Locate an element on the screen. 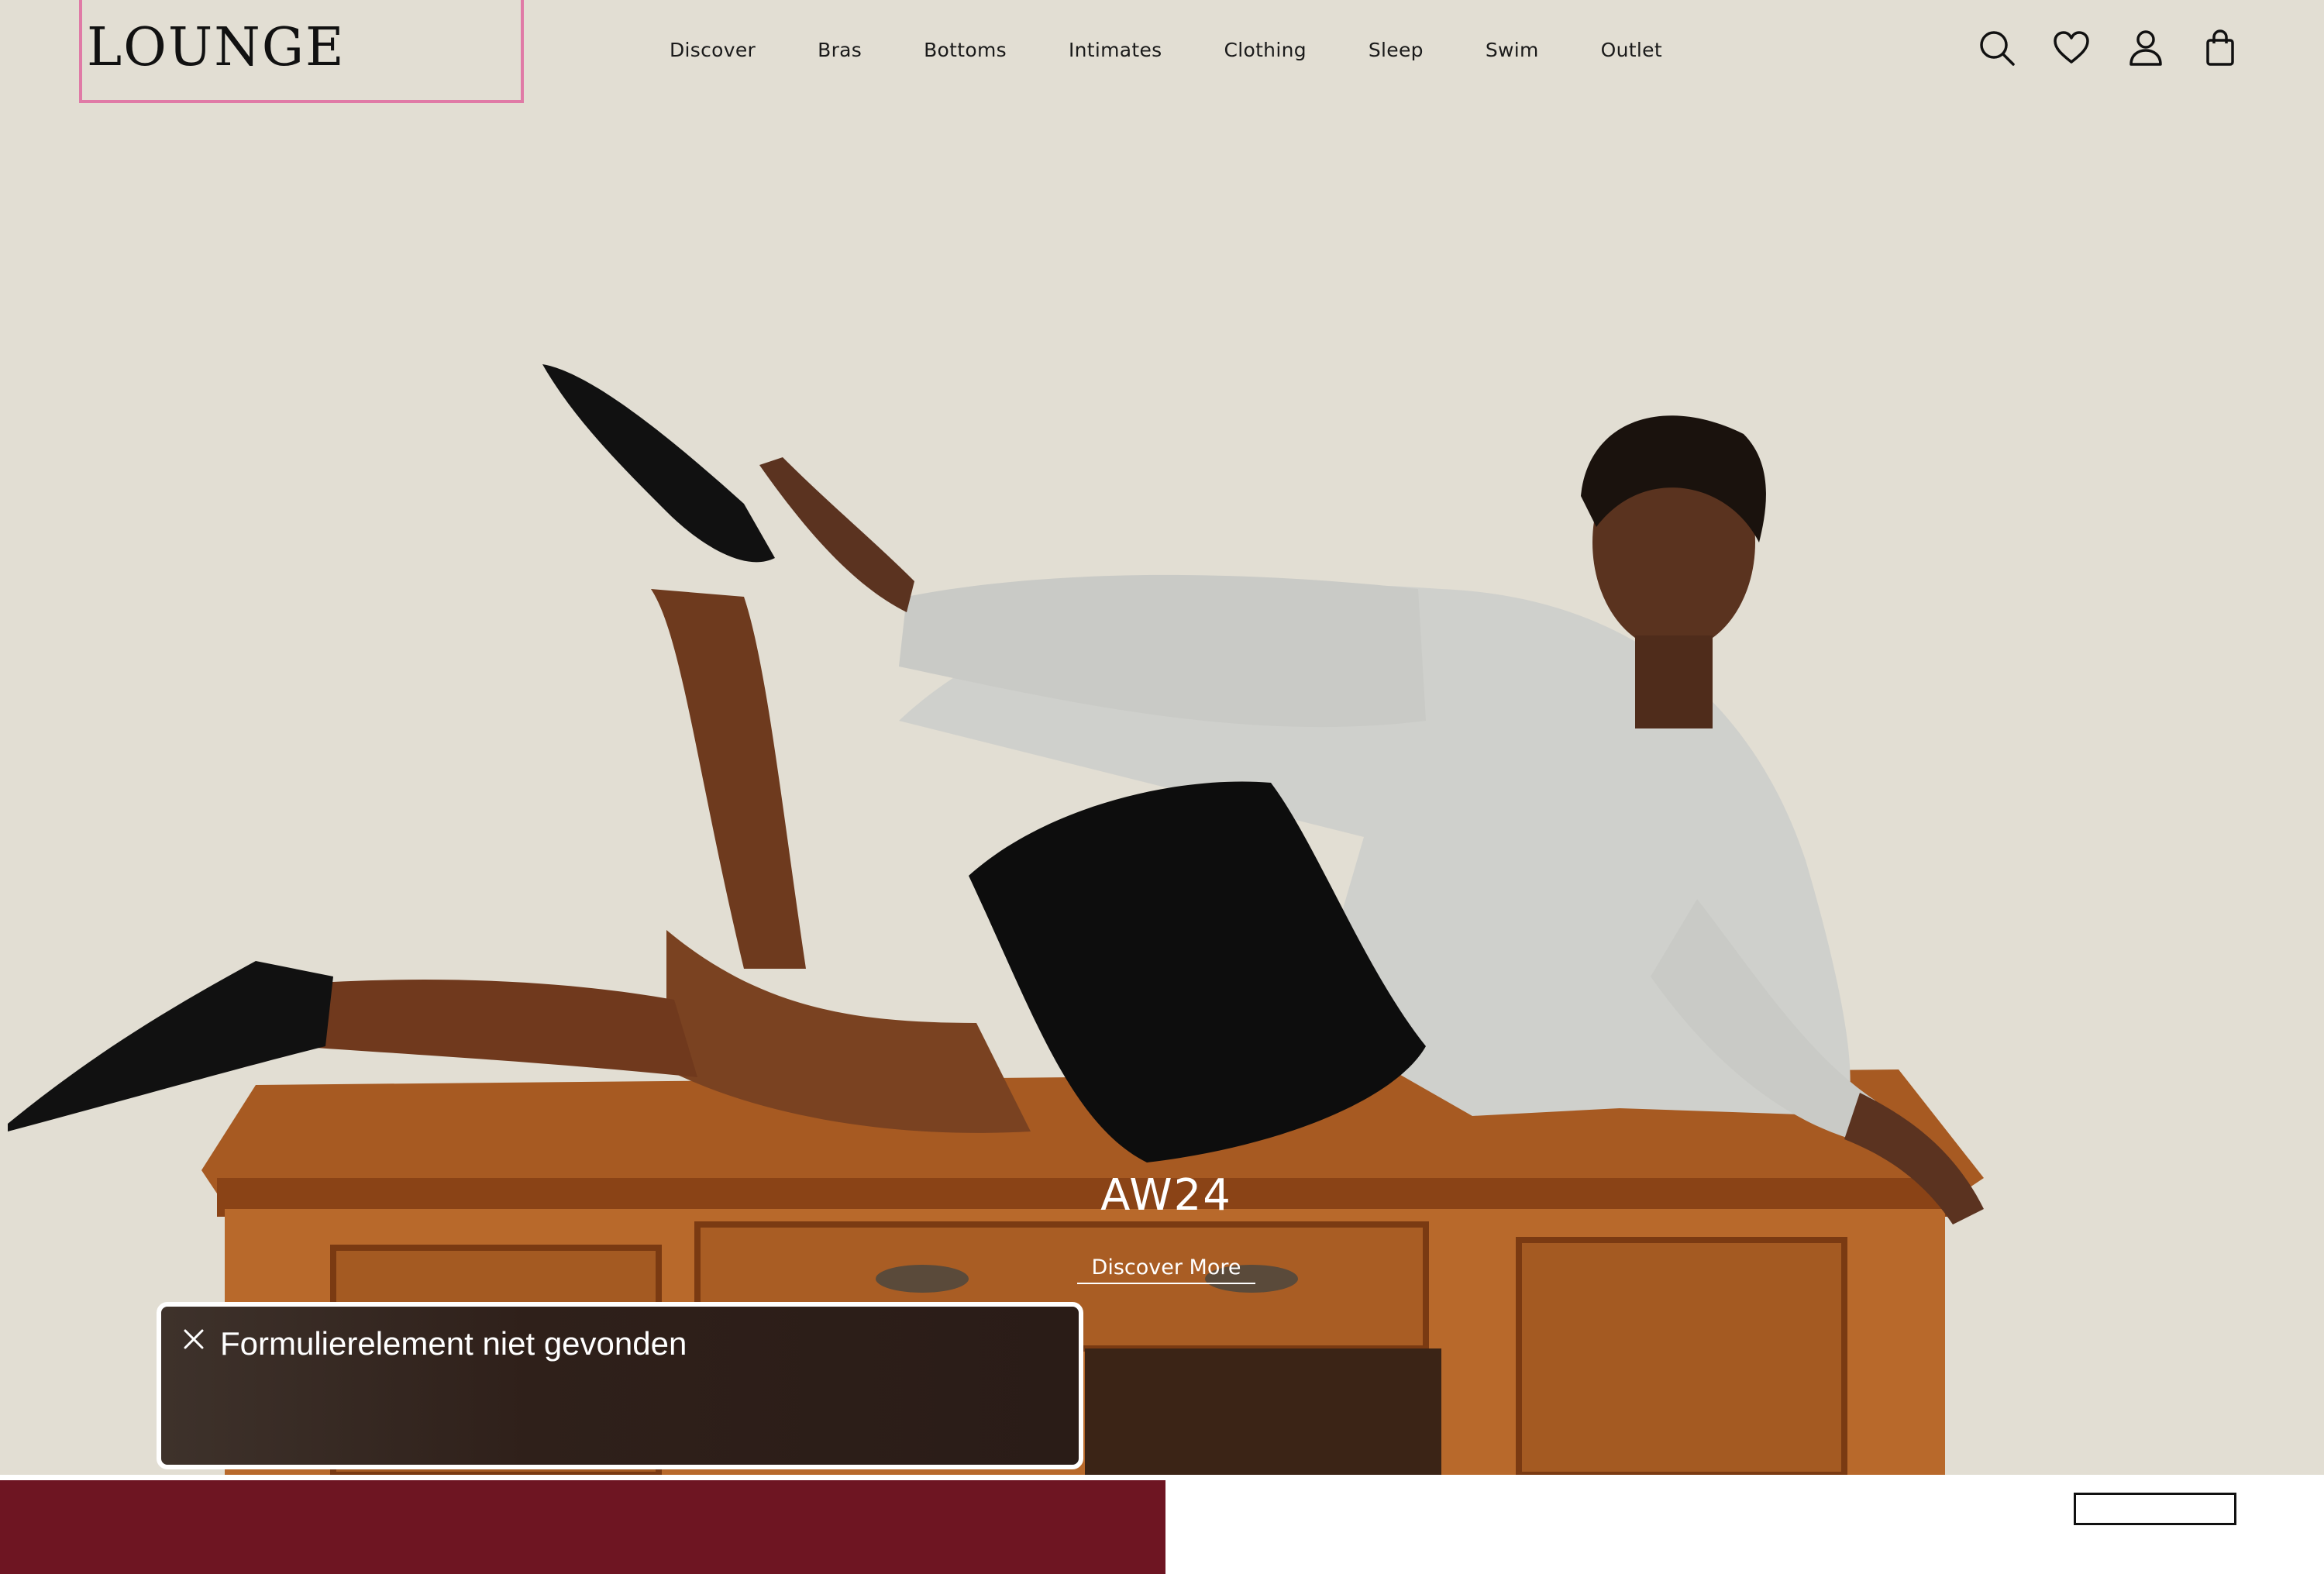 The width and height of the screenshot is (2324, 1574). header-actions is located at coordinates (2108, 48).